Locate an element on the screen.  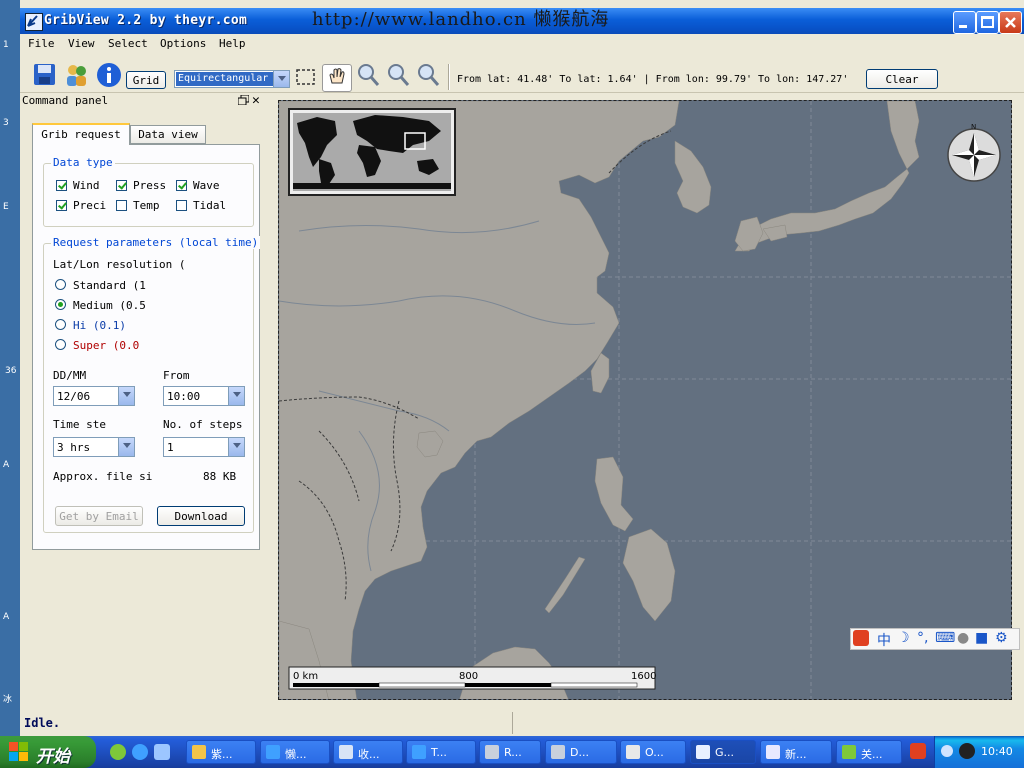
temp-label: Temp is located at coordinates (146, 205).